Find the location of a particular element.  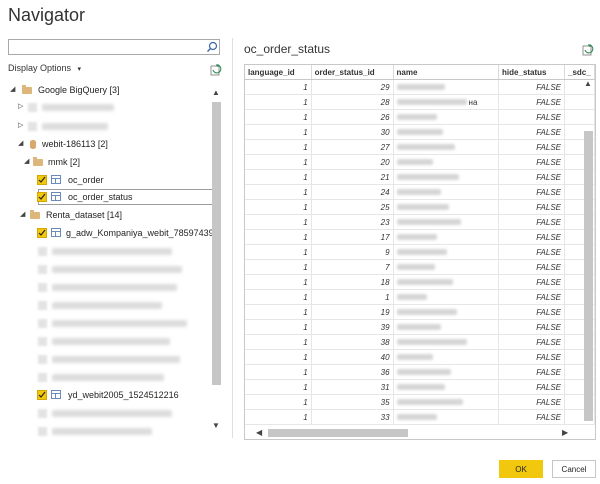

scroll-left-icon: ◀ is located at coordinates (259, 433).